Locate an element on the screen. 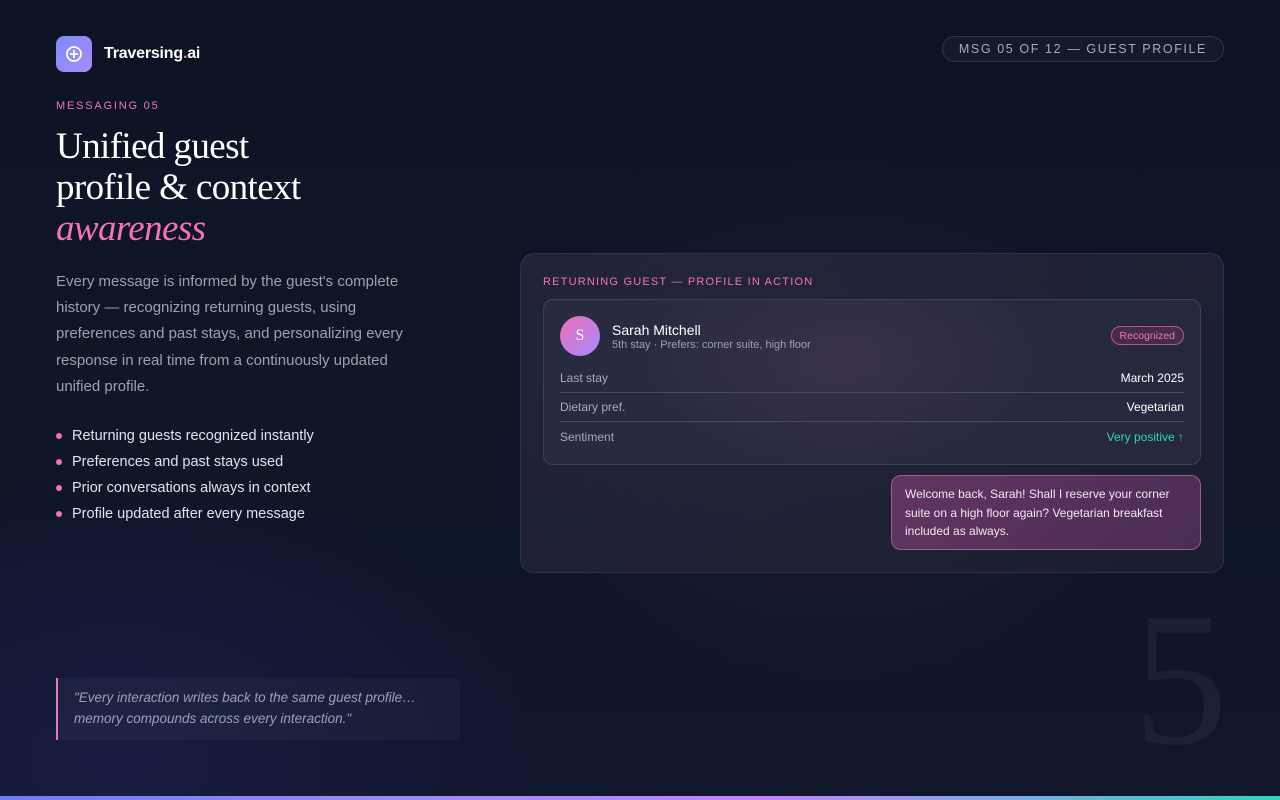  status-badge: Recognized is located at coordinates (1147, 335).